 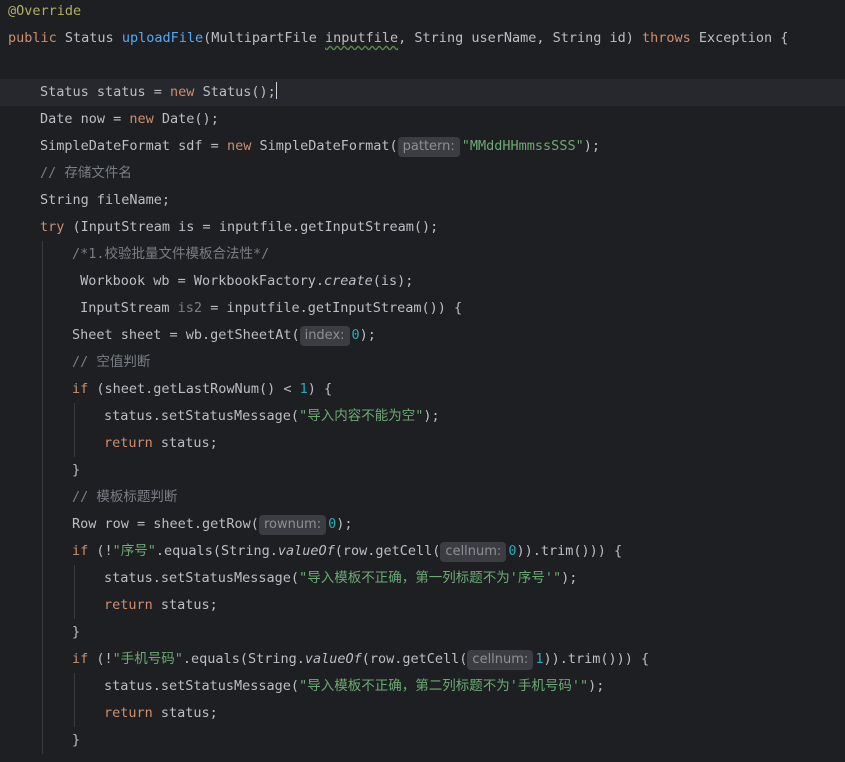 What do you see at coordinates (670, 38) in the screenshot?
I see `code-token: throws` at bounding box center [670, 38].